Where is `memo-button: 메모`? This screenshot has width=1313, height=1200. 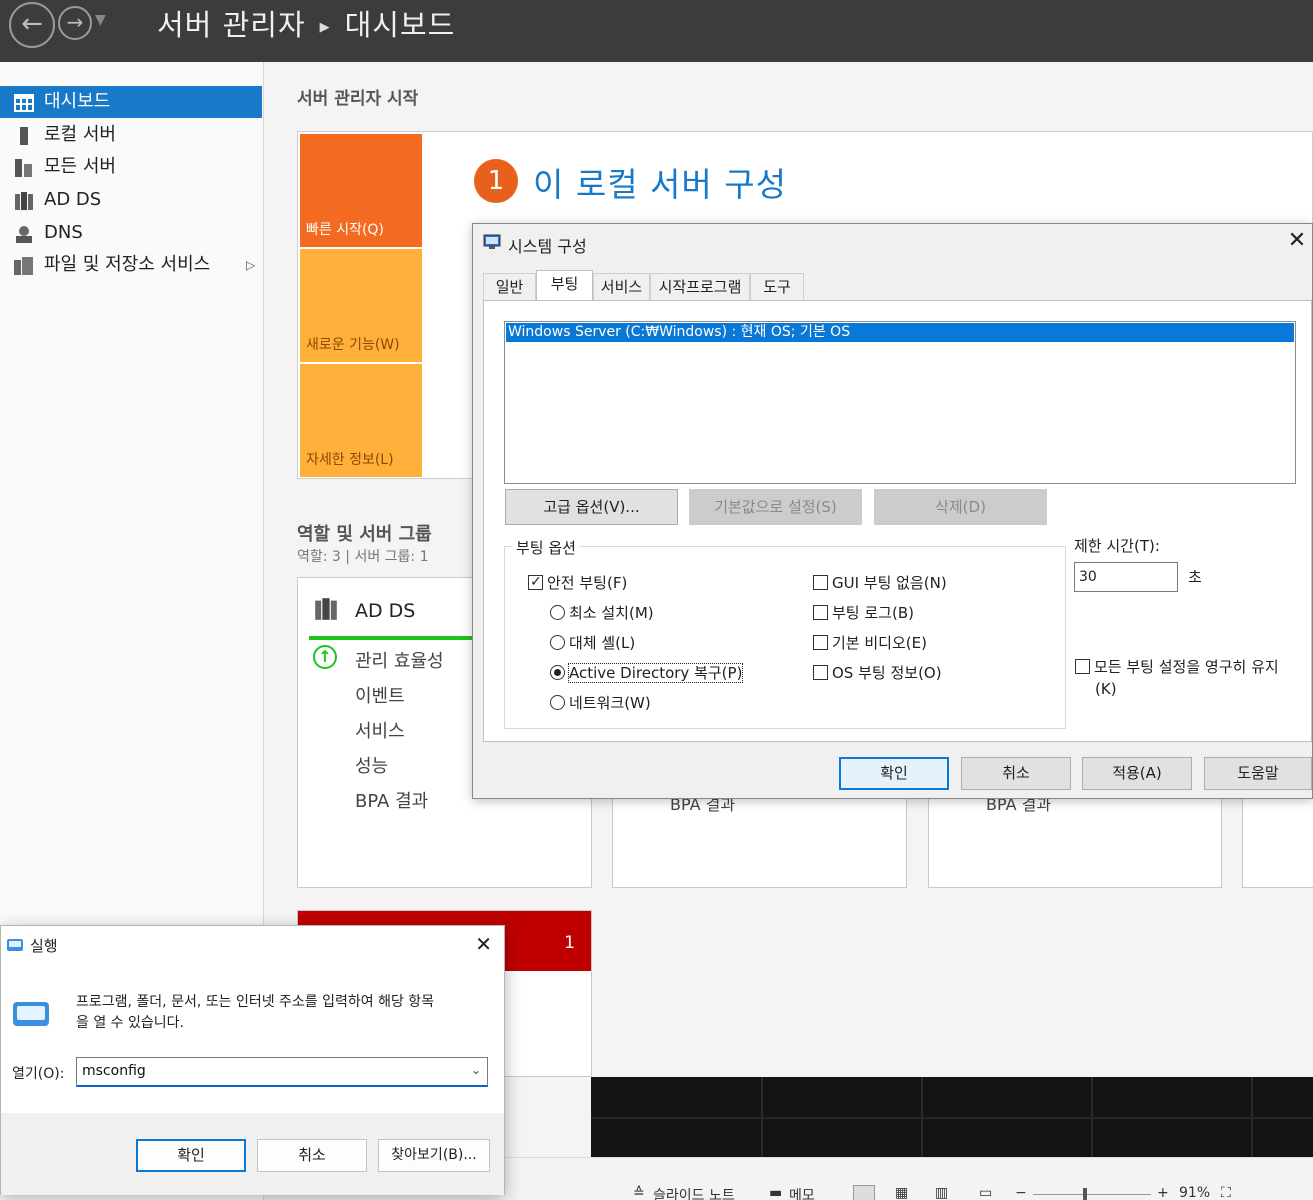
memo-button: 메모 is located at coordinates (802, 1192).